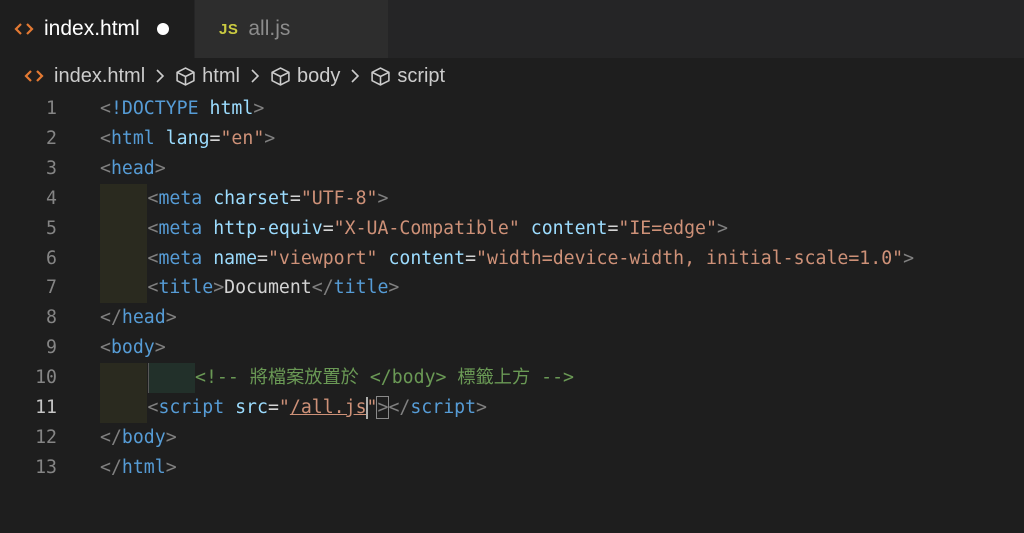 Image resolution: width=1024 pixels, height=533 pixels. I want to click on line-number: 6, so click(51, 258).